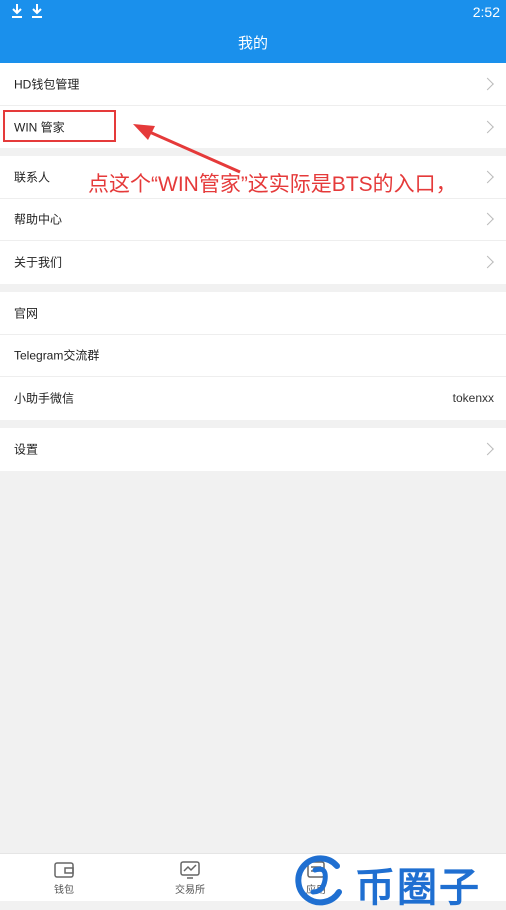  Describe the element at coordinates (64, 870) in the screenshot. I see `wallet-icon` at that location.